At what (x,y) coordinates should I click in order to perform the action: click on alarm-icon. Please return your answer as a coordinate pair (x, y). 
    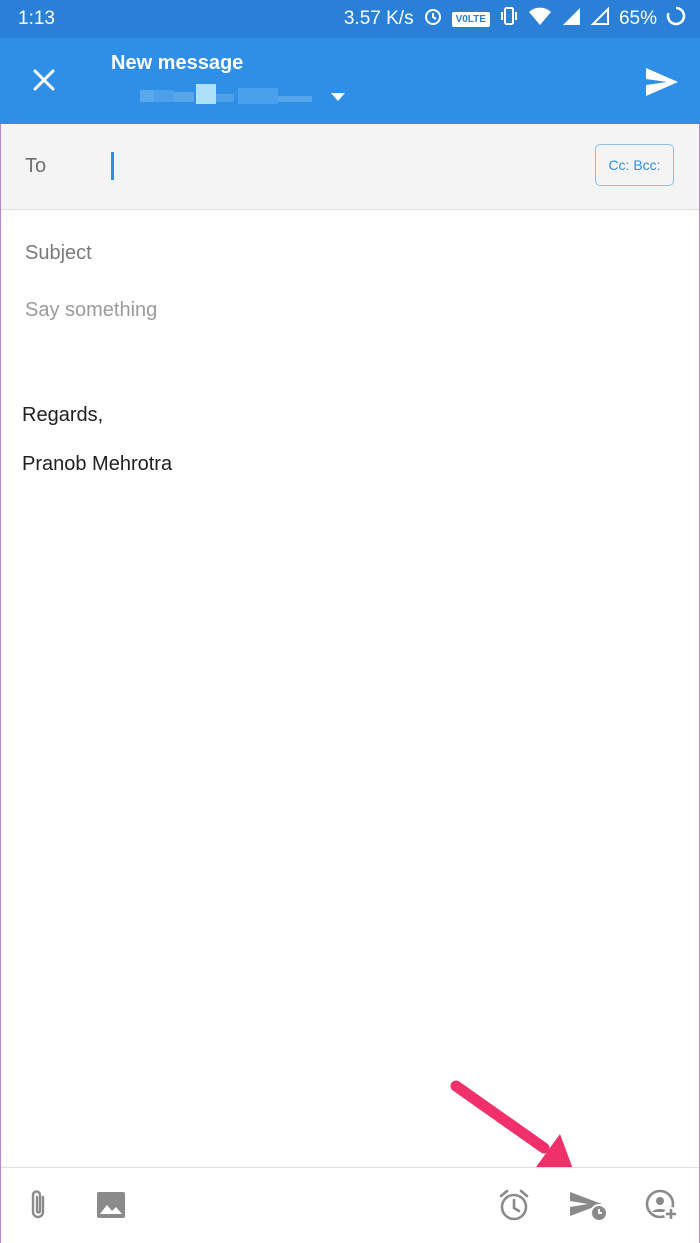
    Looking at the image, I should click on (514, 1205).